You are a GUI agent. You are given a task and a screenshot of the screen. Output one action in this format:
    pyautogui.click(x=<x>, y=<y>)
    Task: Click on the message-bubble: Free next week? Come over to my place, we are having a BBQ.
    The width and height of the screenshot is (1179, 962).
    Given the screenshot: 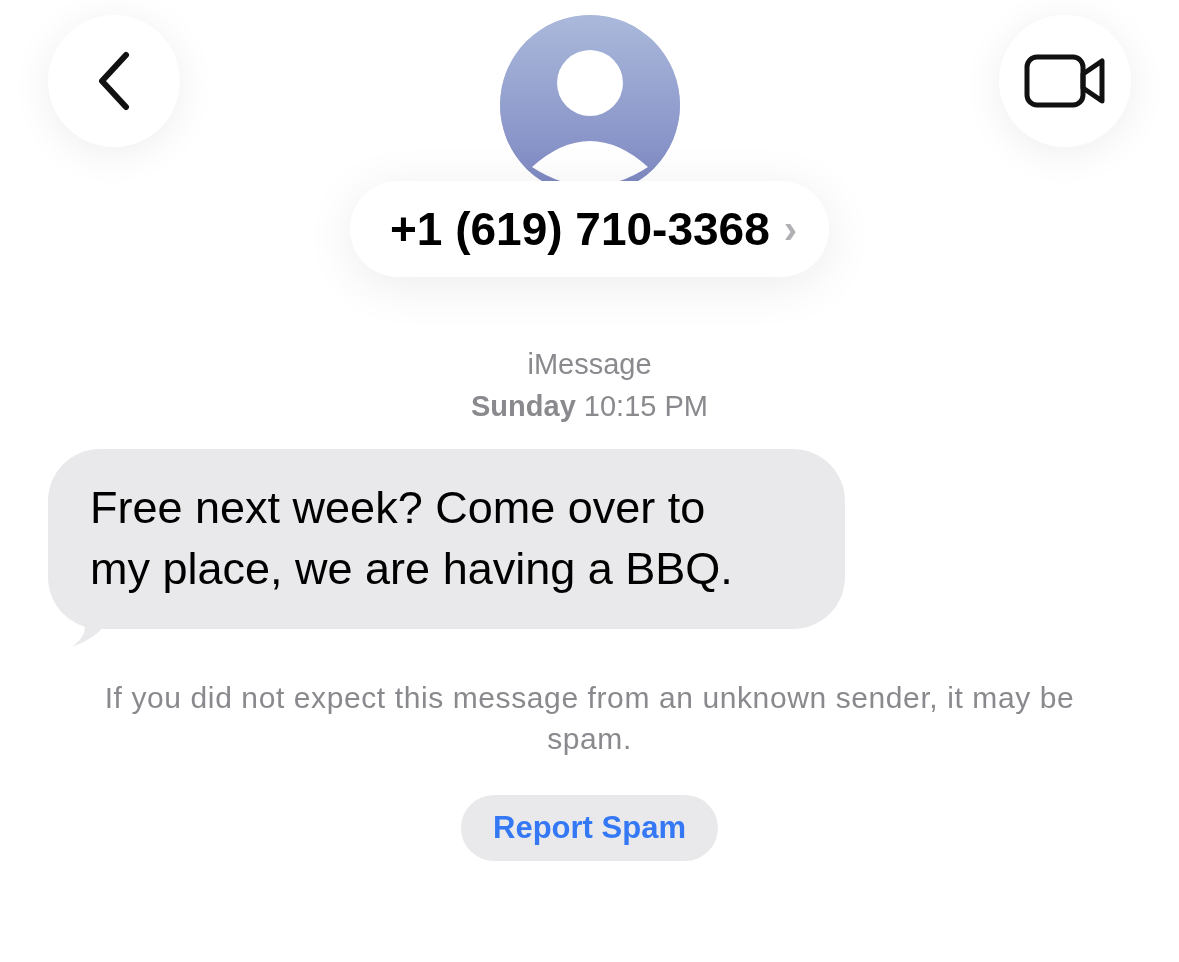 What is the action you would take?
    pyautogui.click(x=446, y=539)
    